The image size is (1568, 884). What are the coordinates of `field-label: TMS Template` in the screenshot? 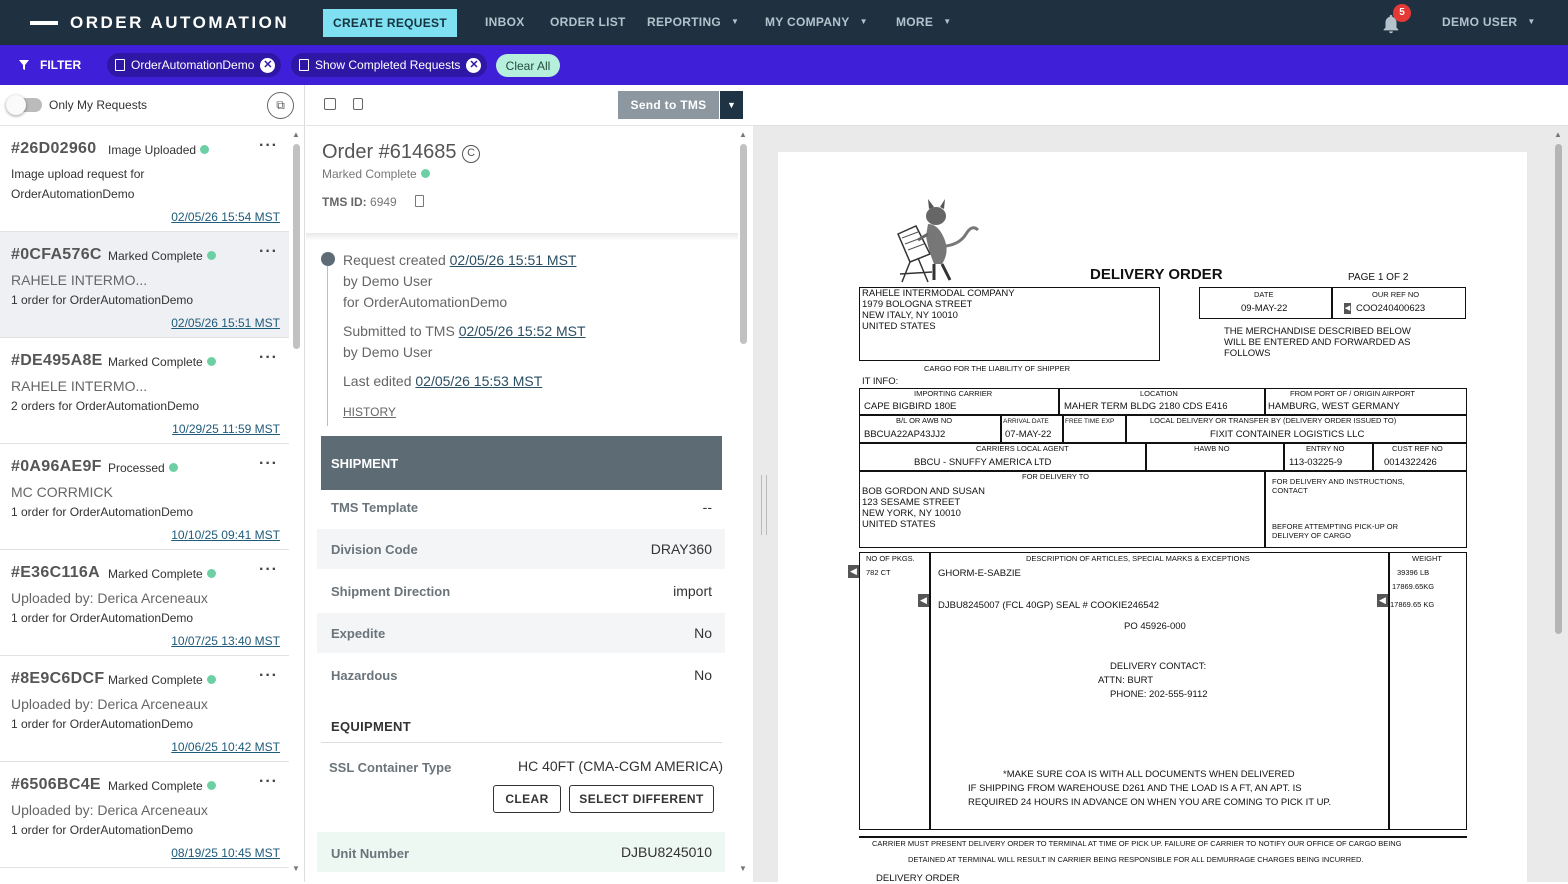 It's located at (375, 507).